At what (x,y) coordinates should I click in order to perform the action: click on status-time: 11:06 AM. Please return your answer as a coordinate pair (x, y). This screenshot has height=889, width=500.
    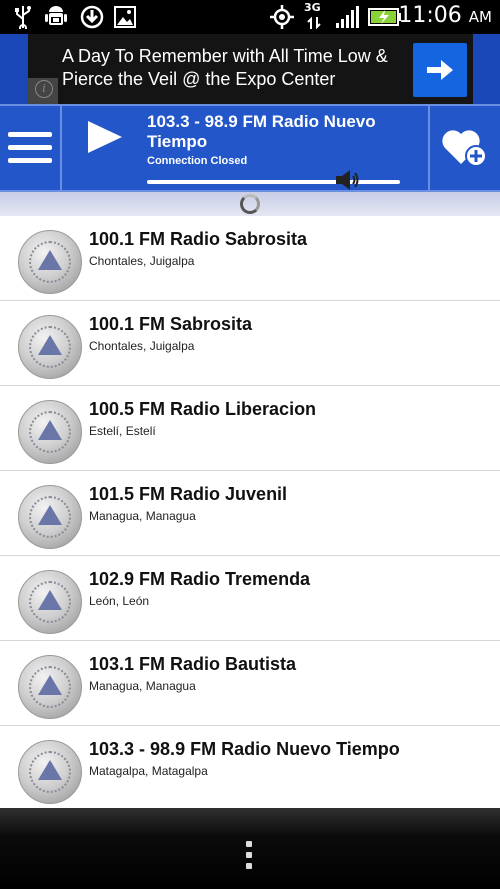
    Looking at the image, I should click on (445, 15).